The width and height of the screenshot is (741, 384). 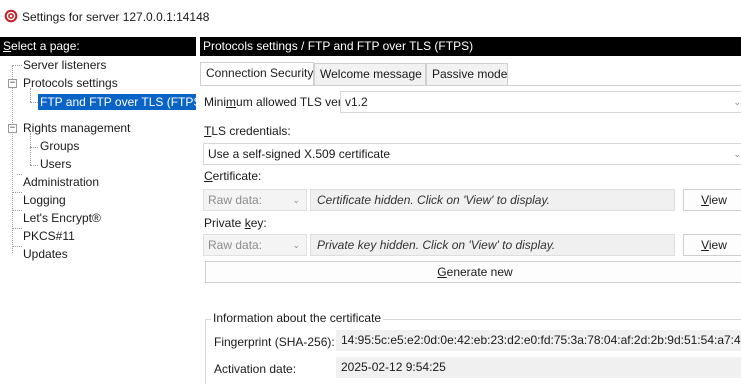 I want to click on tab-welcome-message: Welcome message, so click(x=370, y=74).